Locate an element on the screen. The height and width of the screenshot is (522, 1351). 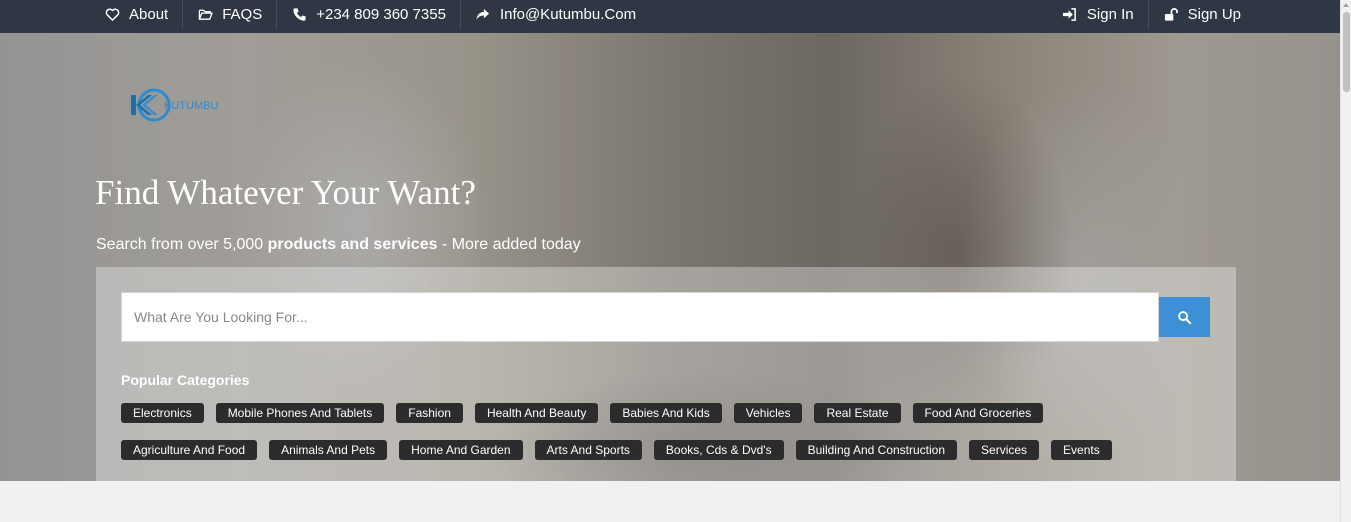
scroll-up-icon is located at coordinates (1346, 5).